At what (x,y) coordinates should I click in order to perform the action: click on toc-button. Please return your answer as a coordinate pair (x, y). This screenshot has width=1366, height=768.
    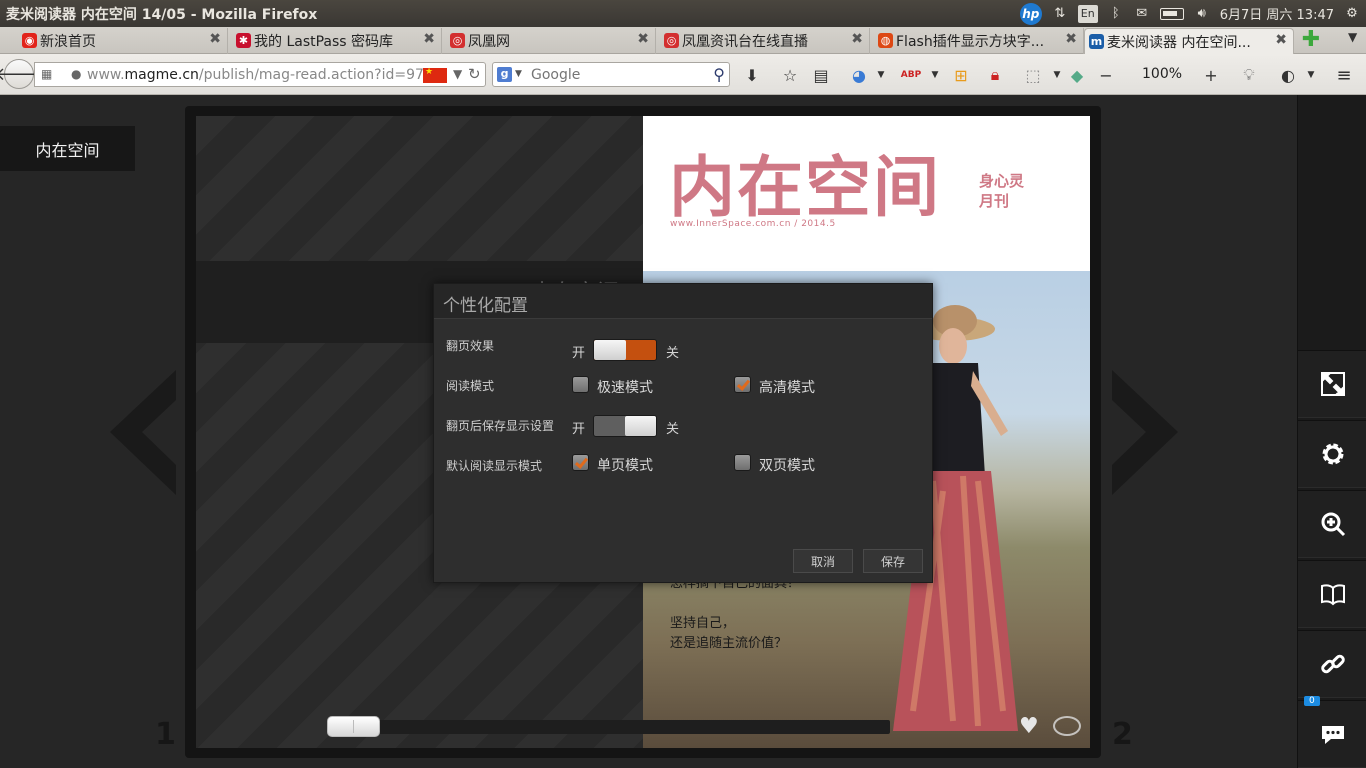
    Looking at the image, I should click on (1332, 594).